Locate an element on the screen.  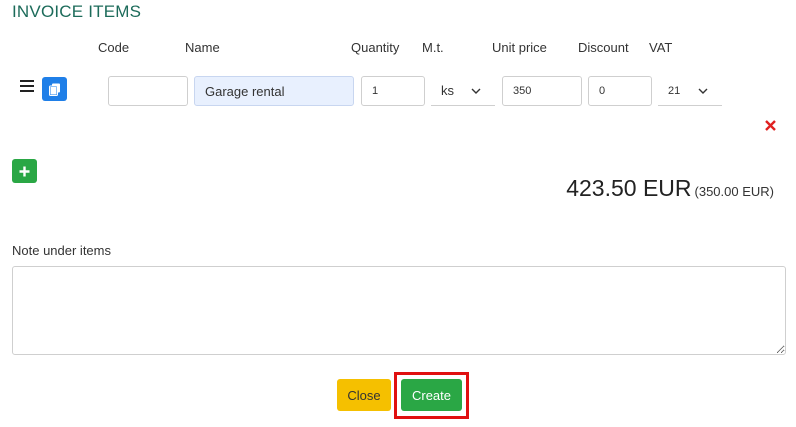
column-header-discount: Discount is located at coordinates (603, 47).